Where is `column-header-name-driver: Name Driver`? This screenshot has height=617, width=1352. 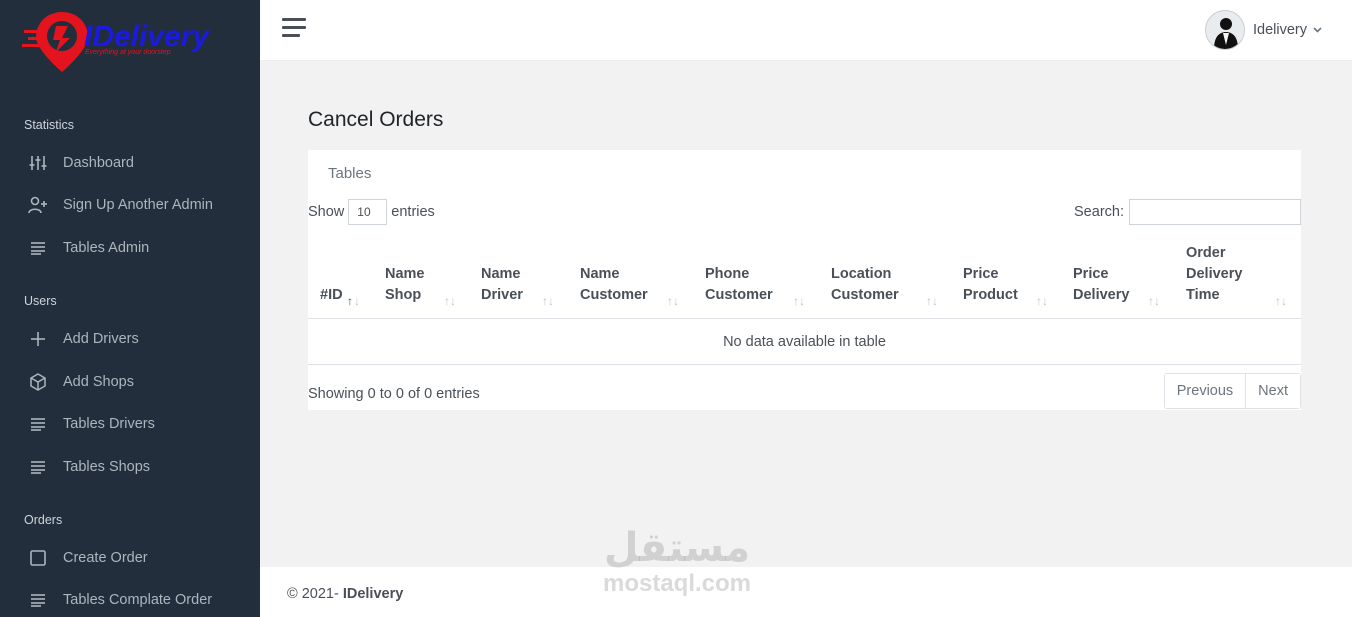
column-header-name-driver: Name Driver is located at coordinates (511, 285).